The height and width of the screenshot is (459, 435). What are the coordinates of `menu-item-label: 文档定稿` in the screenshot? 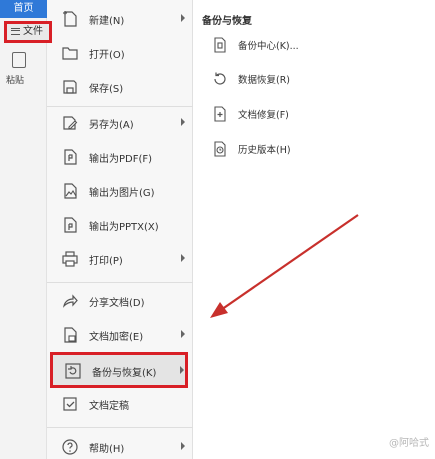 It's located at (109, 406).